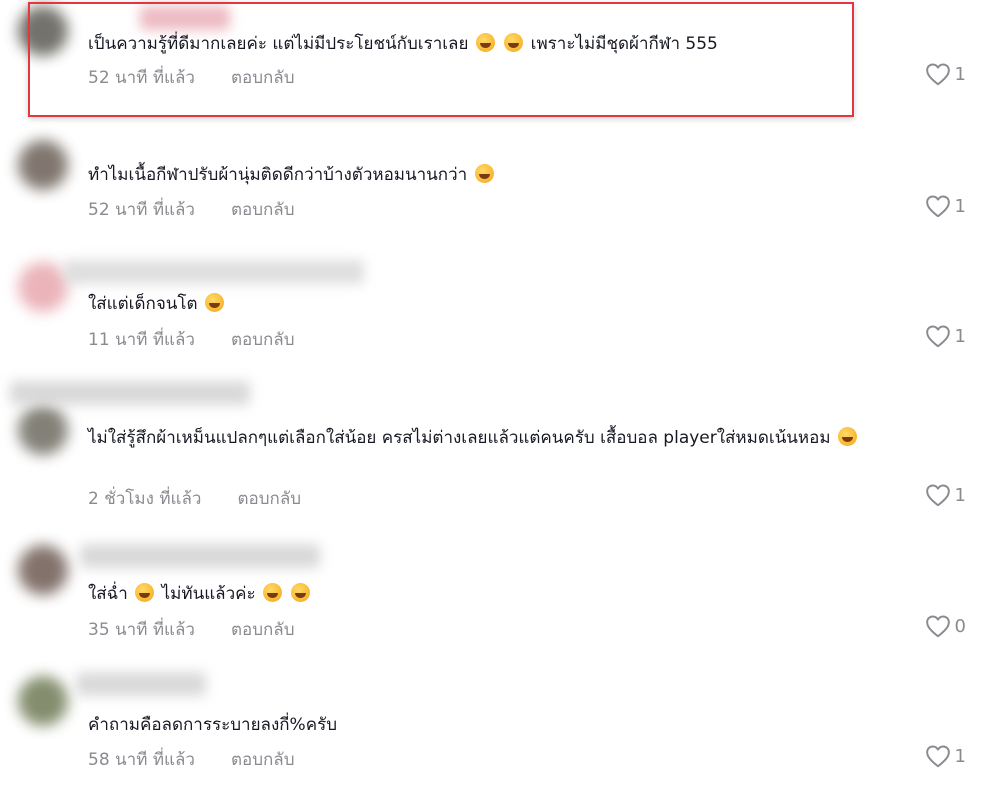 The image size is (982, 786). What do you see at coordinates (624, 44) in the screenshot?
I see `comment-text-tail: เพราะไม่มีชุดผ้ากีฬา 555` at bounding box center [624, 44].